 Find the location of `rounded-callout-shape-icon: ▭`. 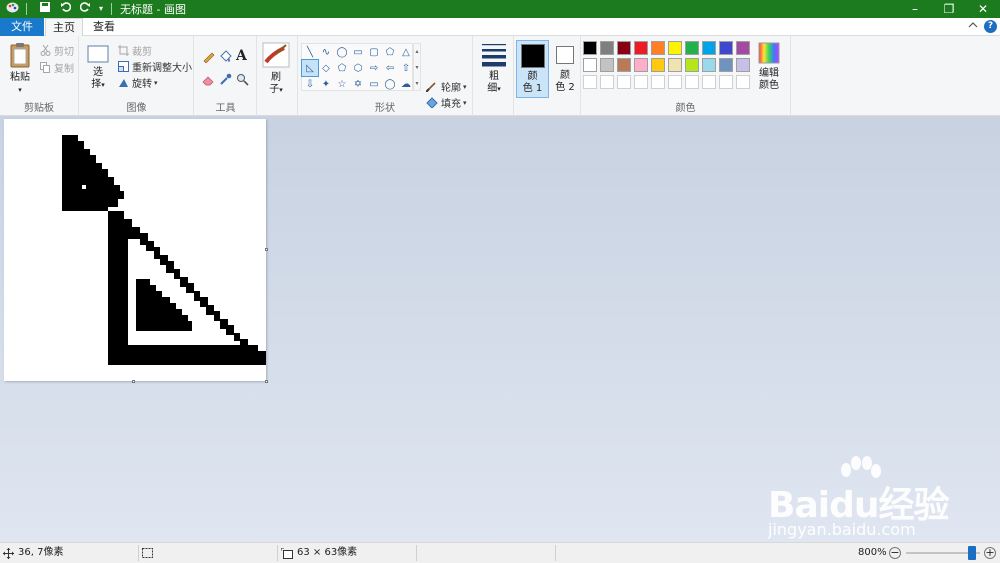

rounded-callout-shape-icon: ▭ is located at coordinates (374, 84).